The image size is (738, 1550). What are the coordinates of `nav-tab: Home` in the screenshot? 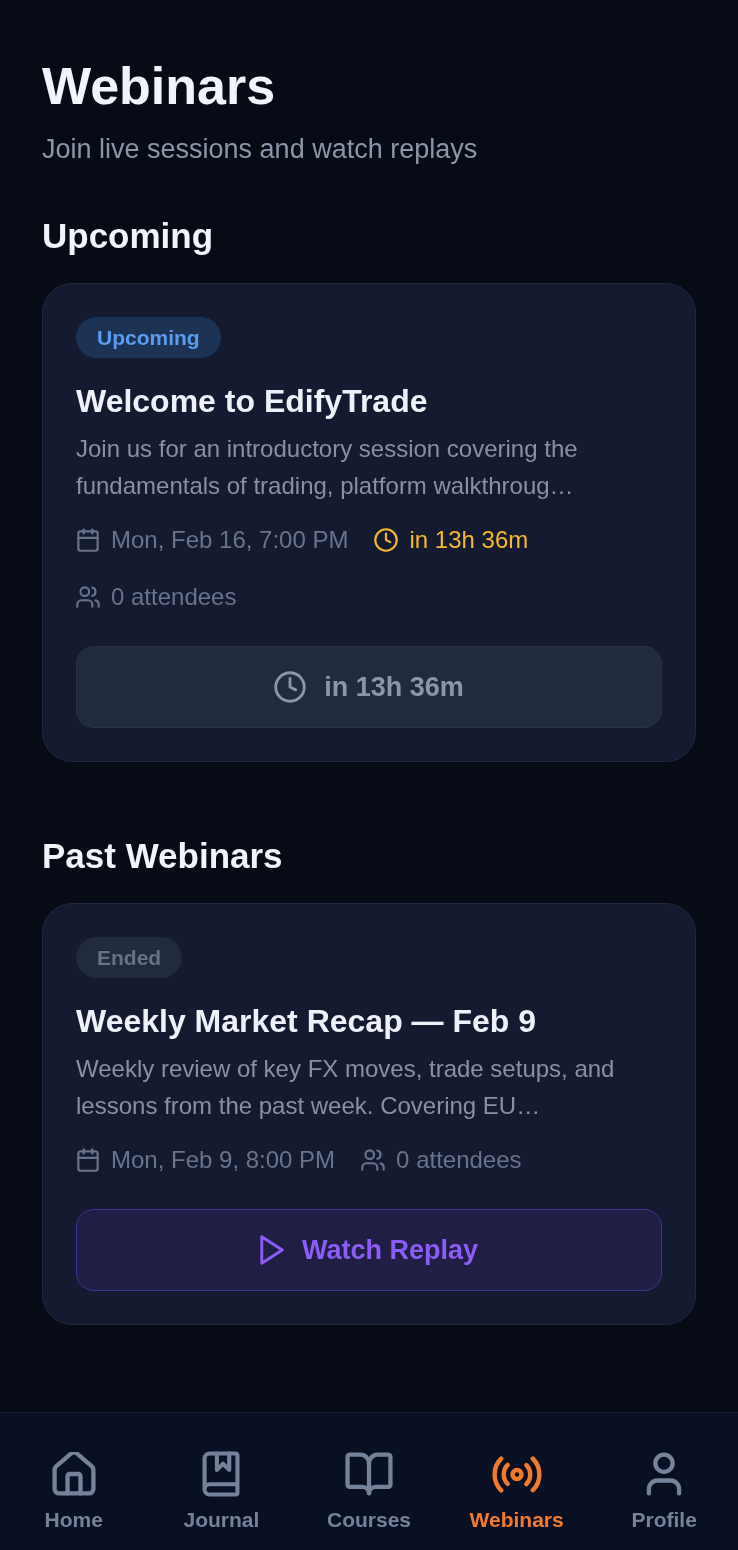 It's located at (74, 1492).